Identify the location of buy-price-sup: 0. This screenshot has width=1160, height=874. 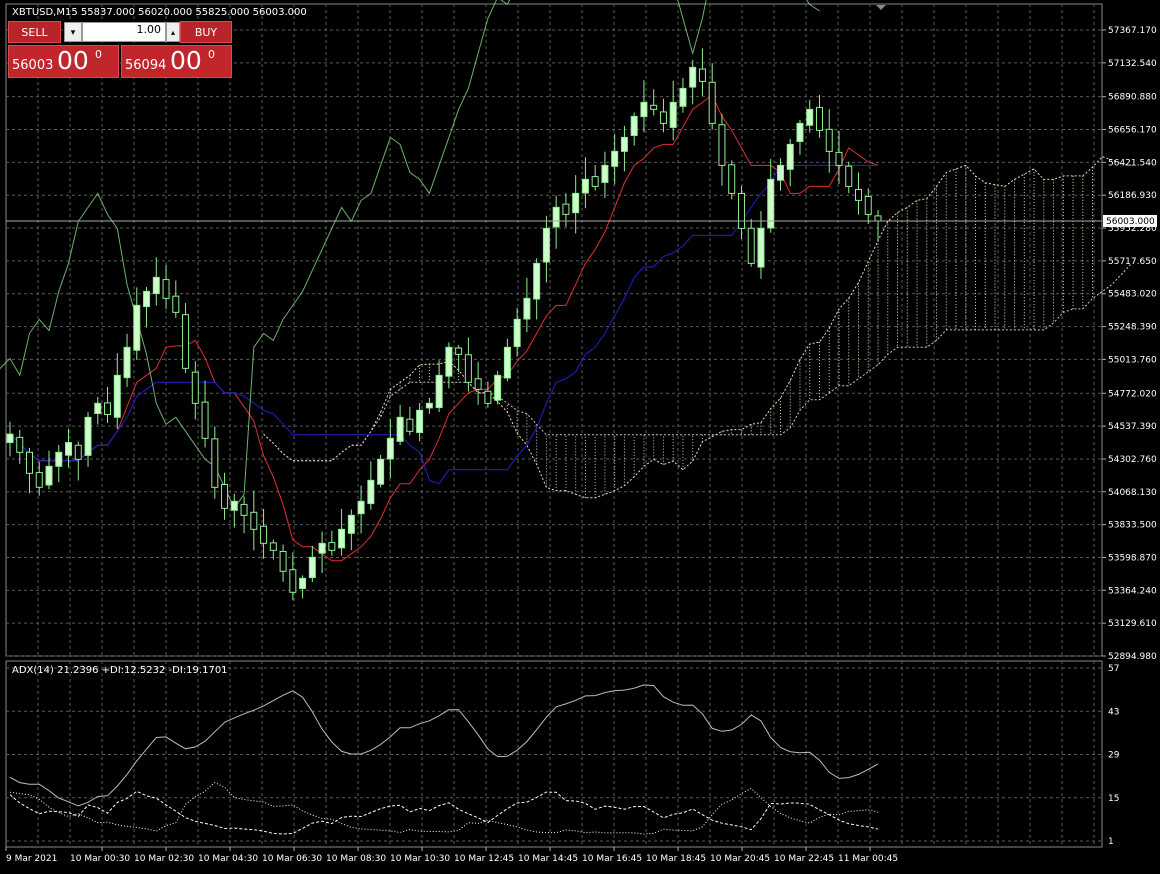
(211, 54).